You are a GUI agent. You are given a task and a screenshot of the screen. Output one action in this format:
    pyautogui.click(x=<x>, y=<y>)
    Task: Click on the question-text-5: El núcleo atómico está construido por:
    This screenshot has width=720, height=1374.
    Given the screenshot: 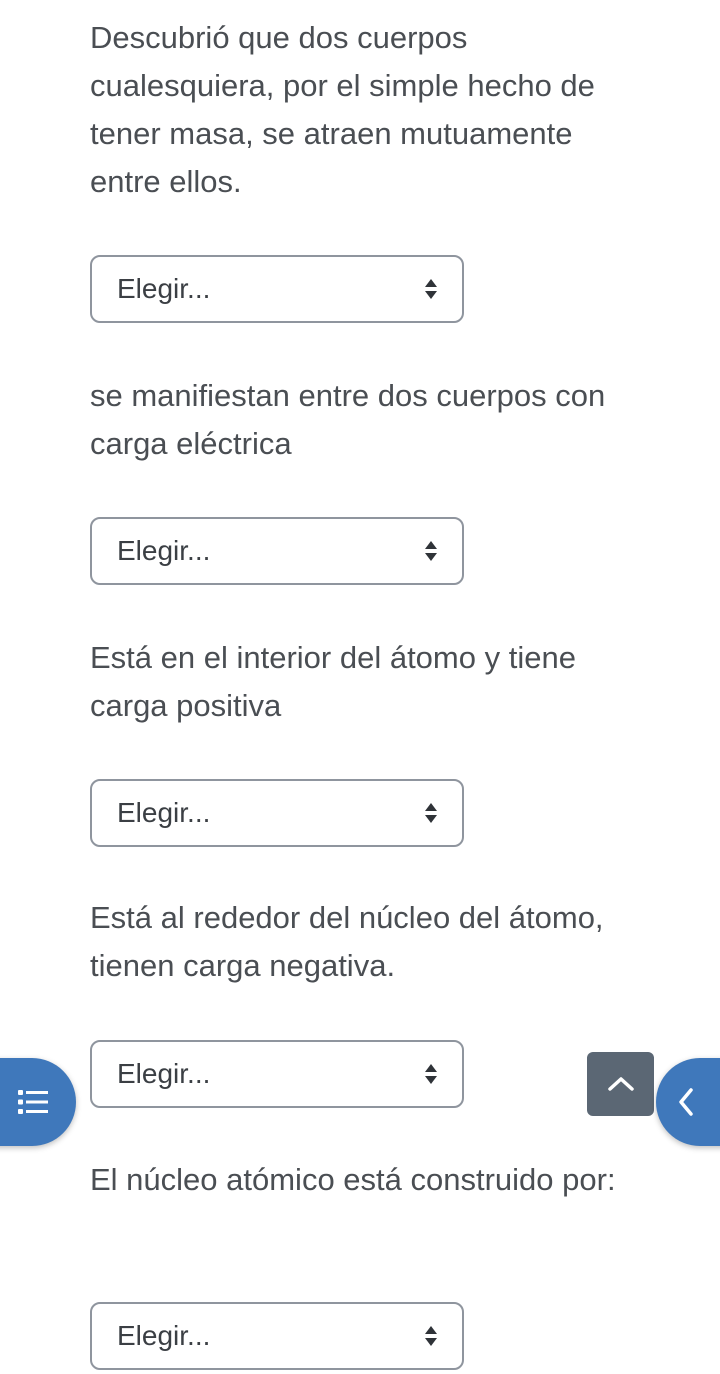 What is the action you would take?
    pyautogui.click(x=353, y=1179)
    